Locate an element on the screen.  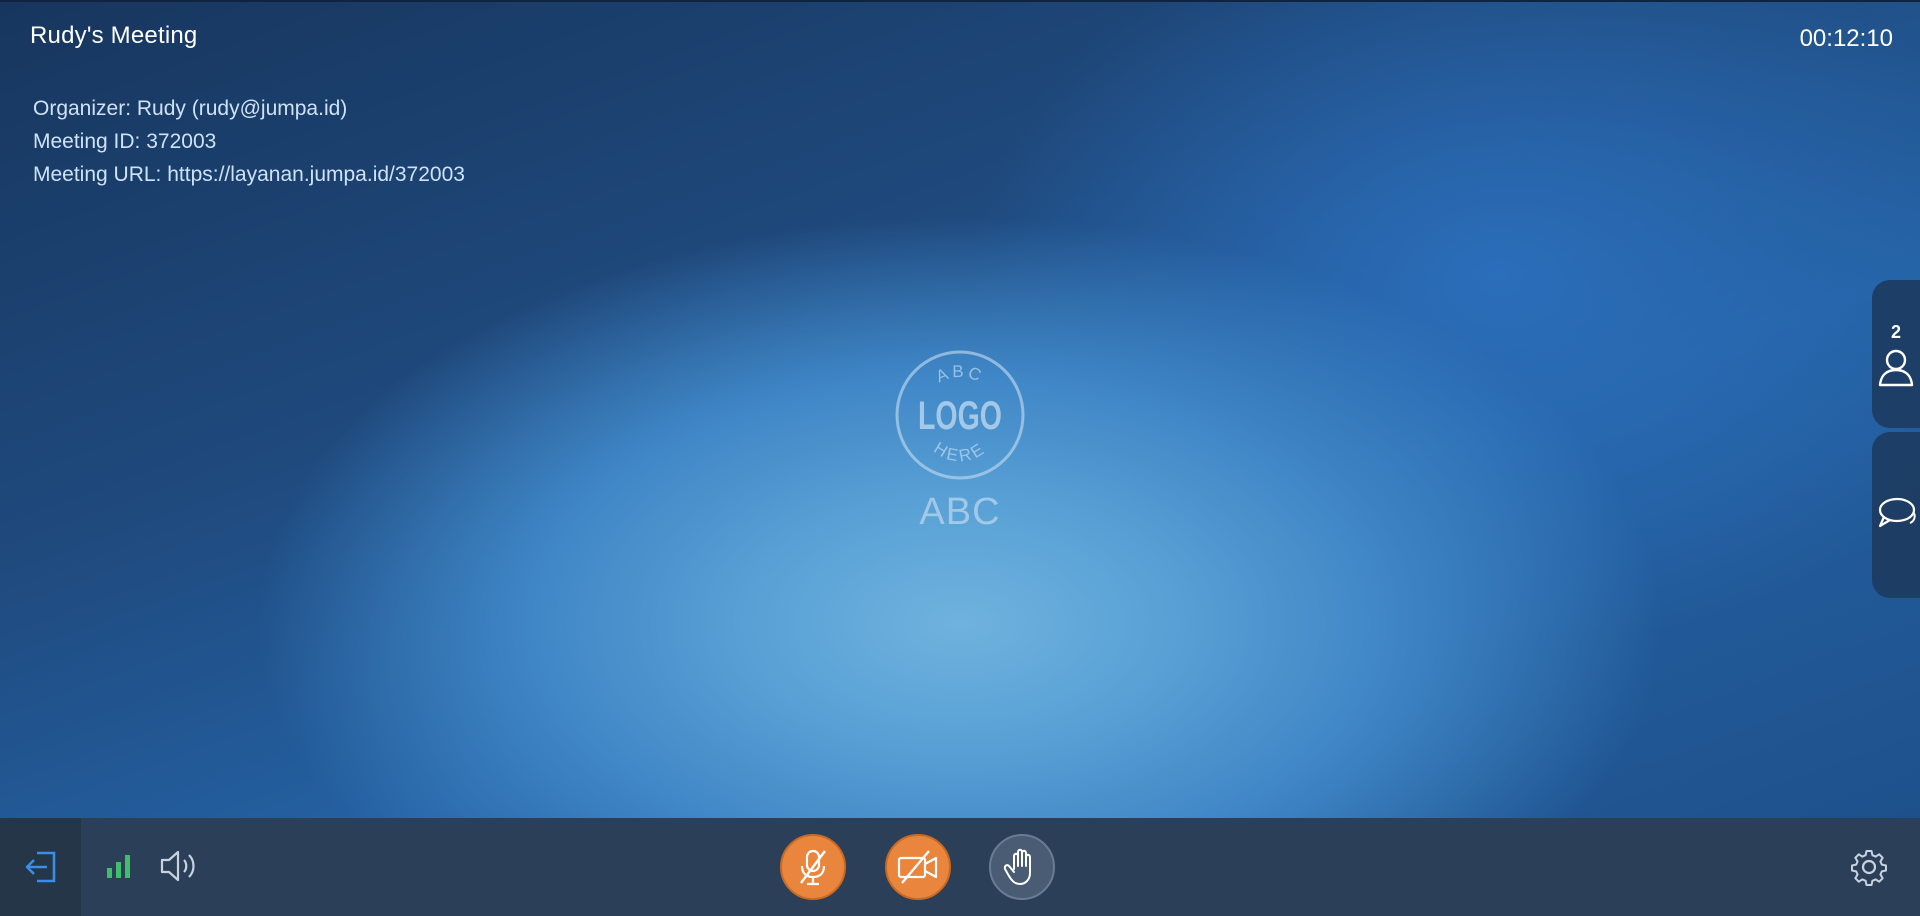
speaker-icon is located at coordinates (178, 866).